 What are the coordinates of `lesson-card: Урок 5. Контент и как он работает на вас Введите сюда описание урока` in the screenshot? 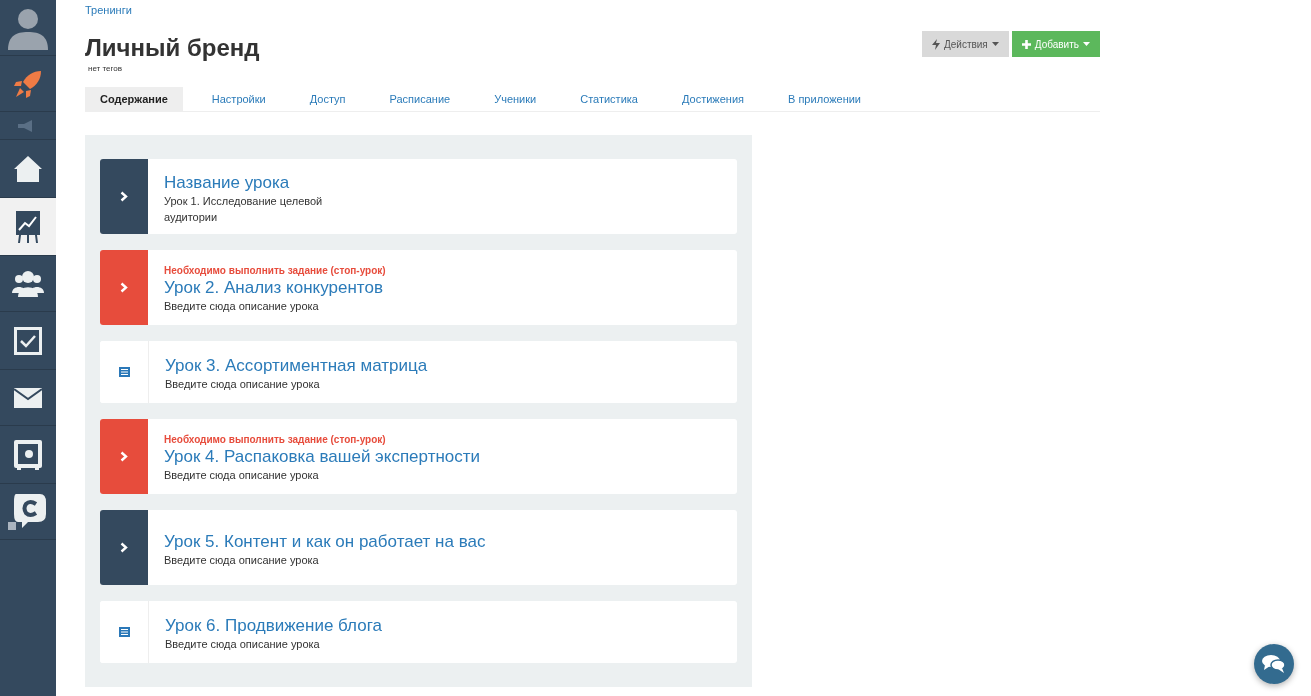 It's located at (418, 547).